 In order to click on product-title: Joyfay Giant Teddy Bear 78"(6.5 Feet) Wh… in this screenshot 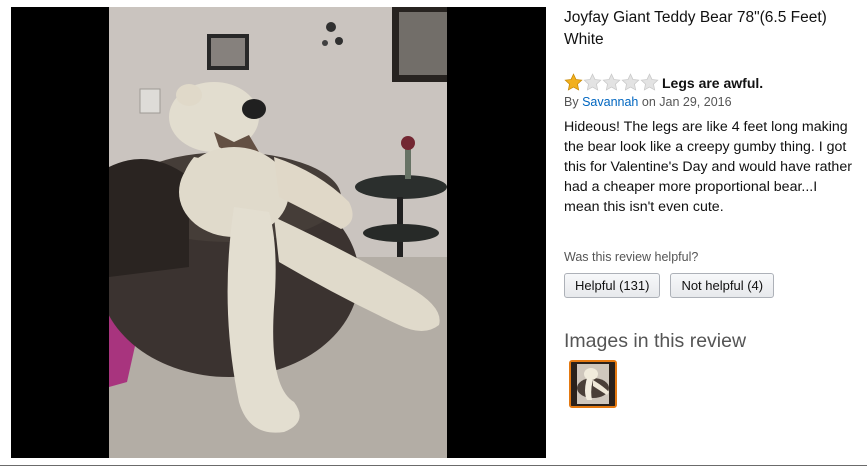, I will do `click(714, 29)`.